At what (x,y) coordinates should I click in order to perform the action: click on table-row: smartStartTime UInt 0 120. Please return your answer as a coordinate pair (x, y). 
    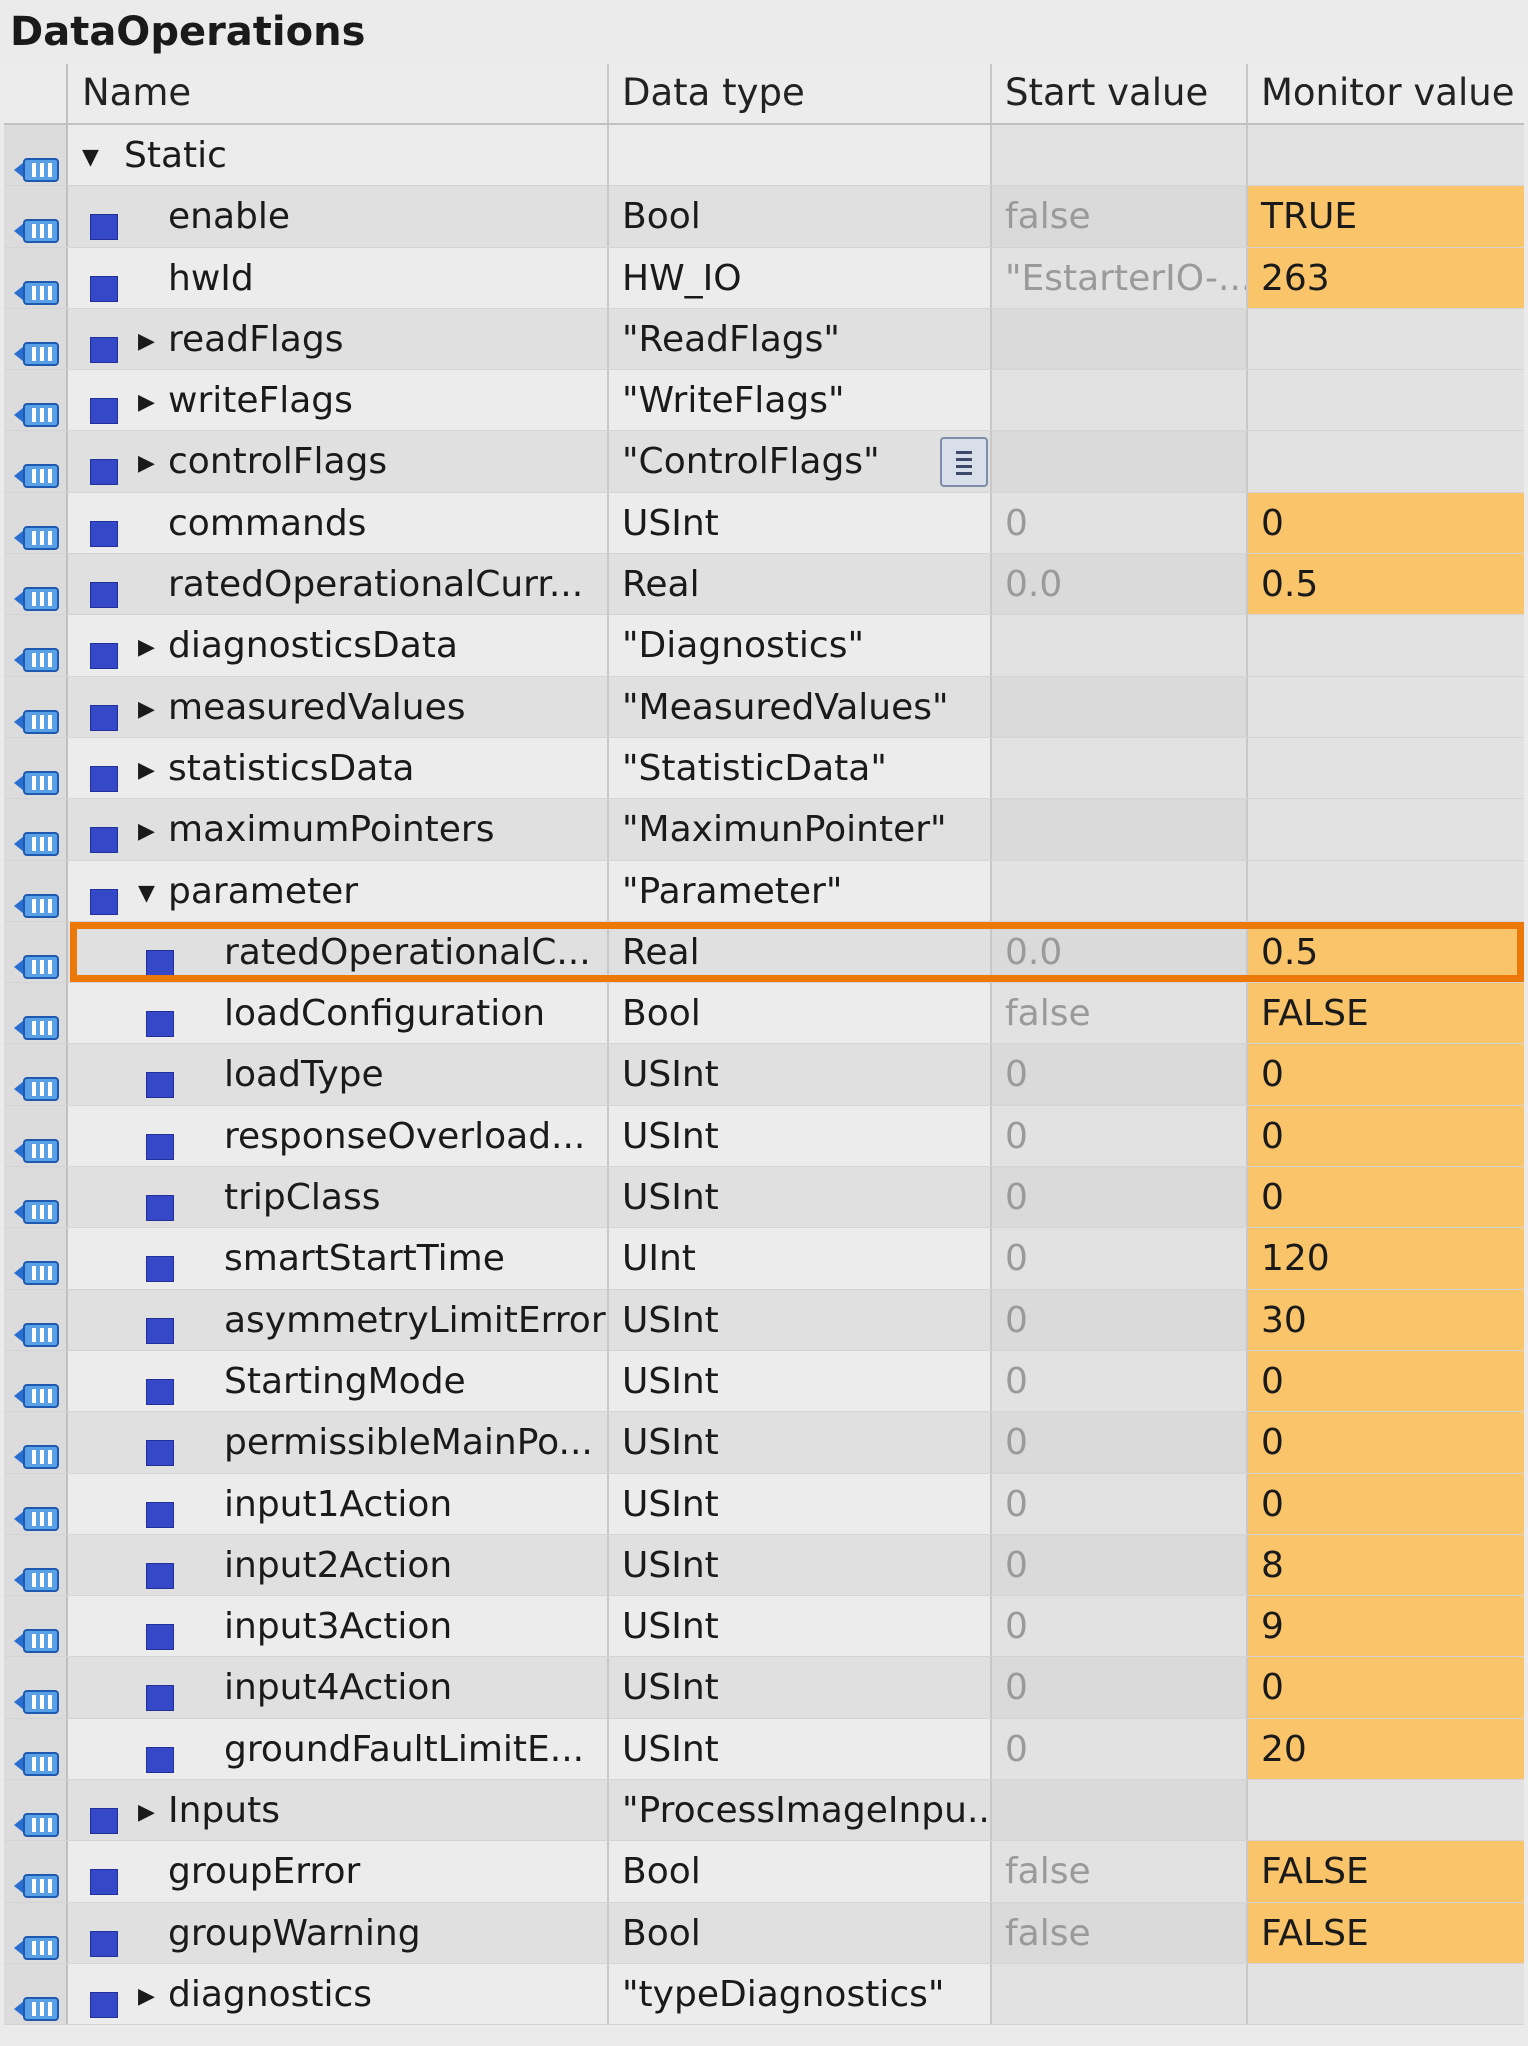
    Looking at the image, I should click on (764, 1259).